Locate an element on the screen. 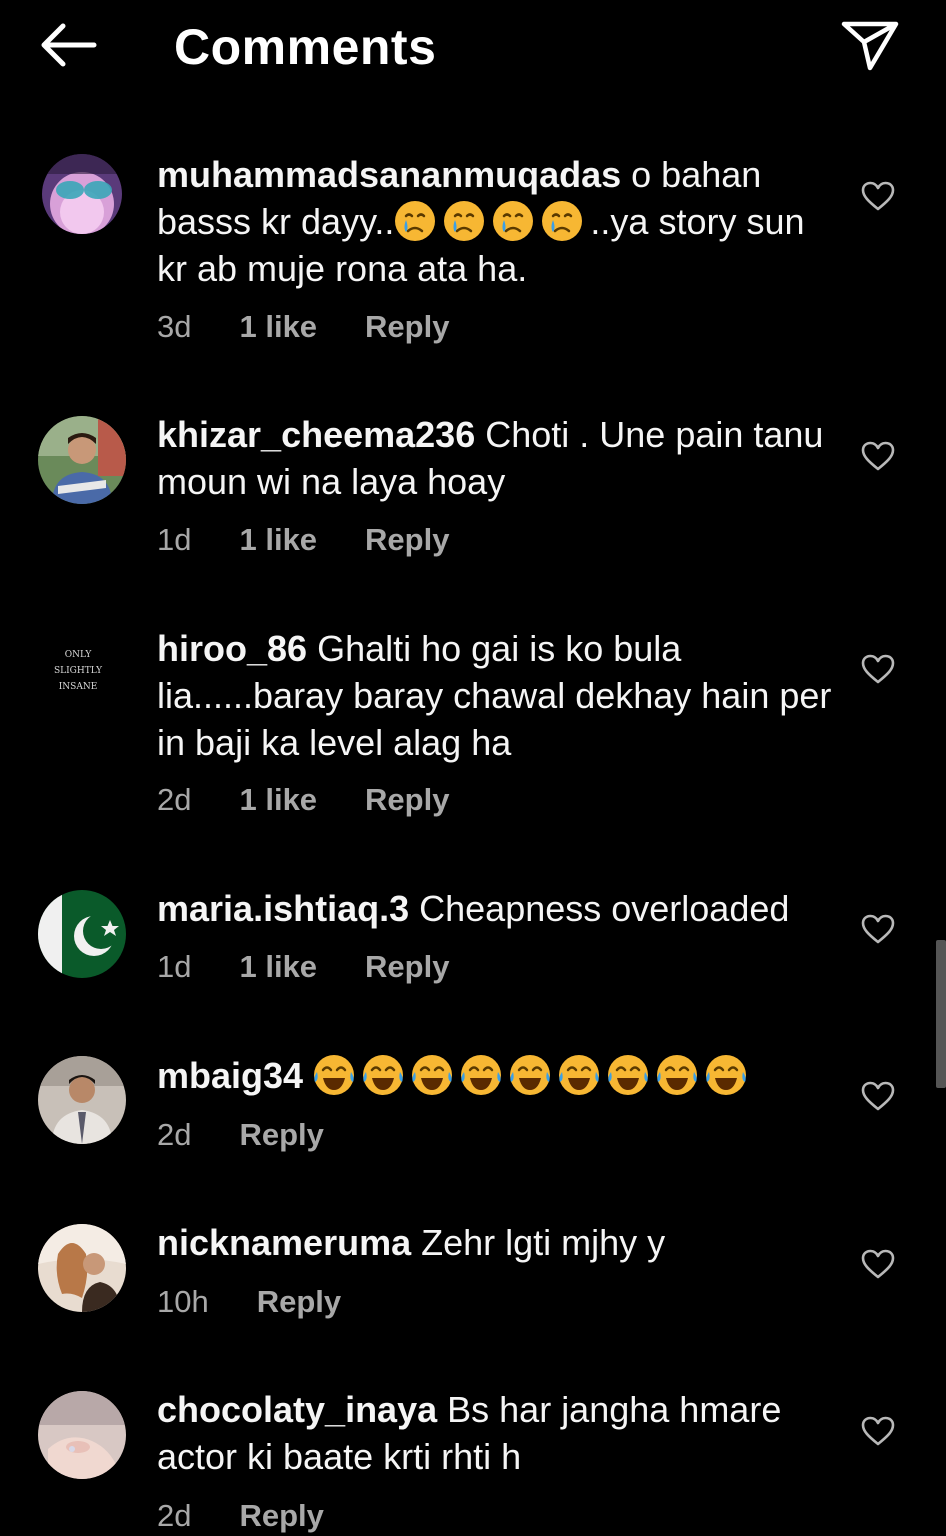 Image resolution: width=946 pixels, height=1536 pixels. comment-meta: 2d 1 like Reply is located at coordinates (303, 800).